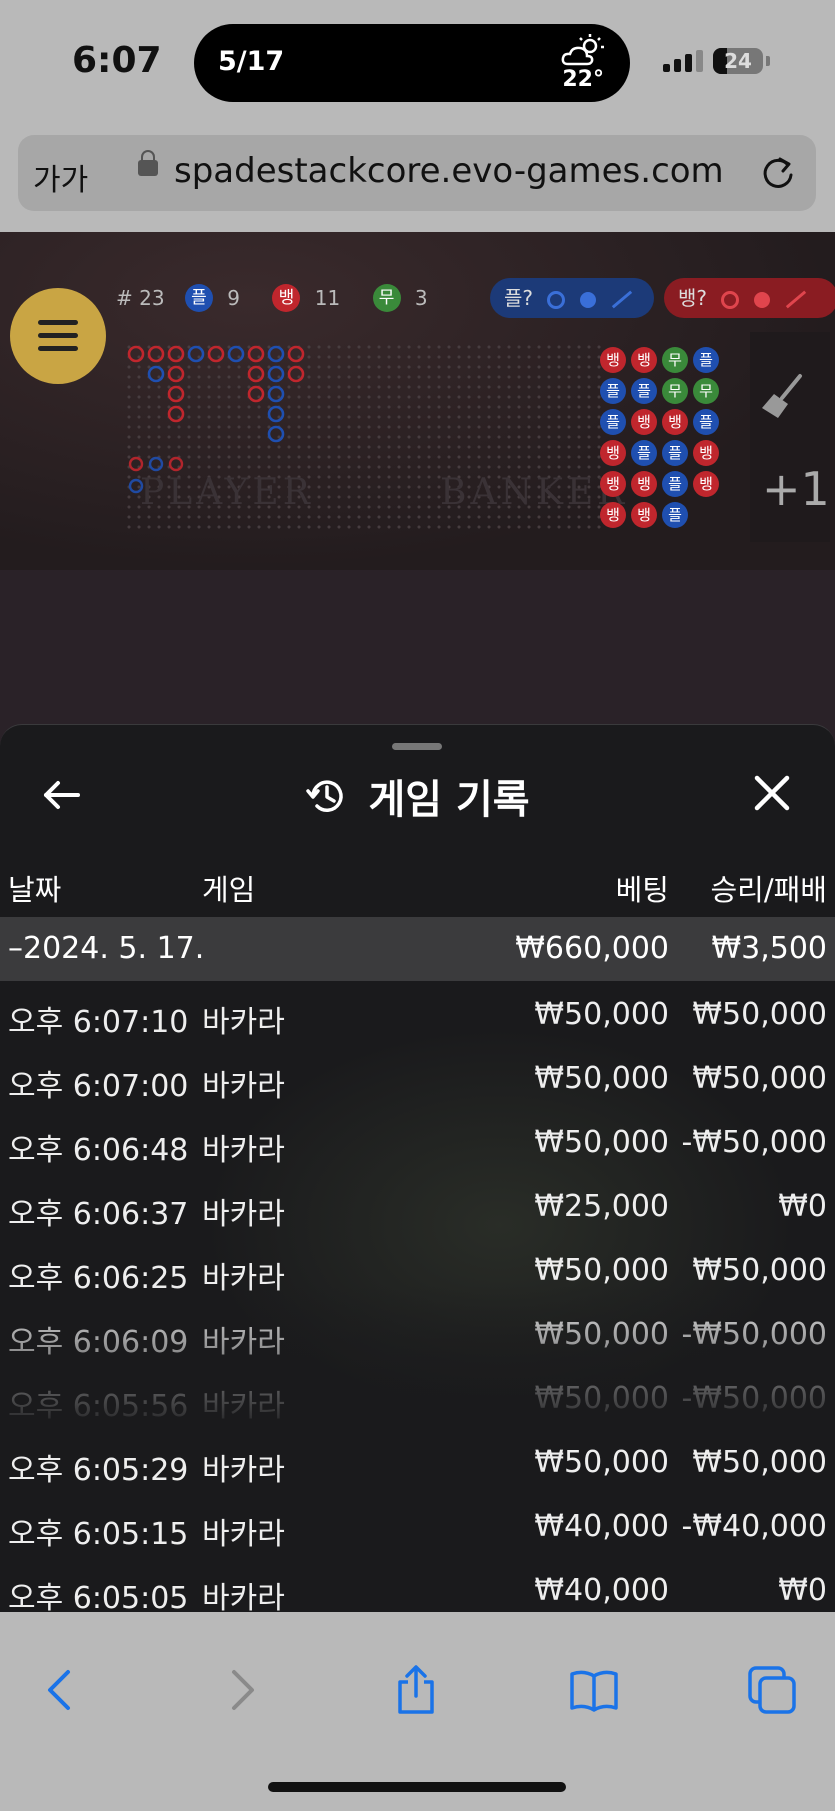 The height and width of the screenshot is (1811, 835). I want to click on solid-circle-icon, so click(587, 299).